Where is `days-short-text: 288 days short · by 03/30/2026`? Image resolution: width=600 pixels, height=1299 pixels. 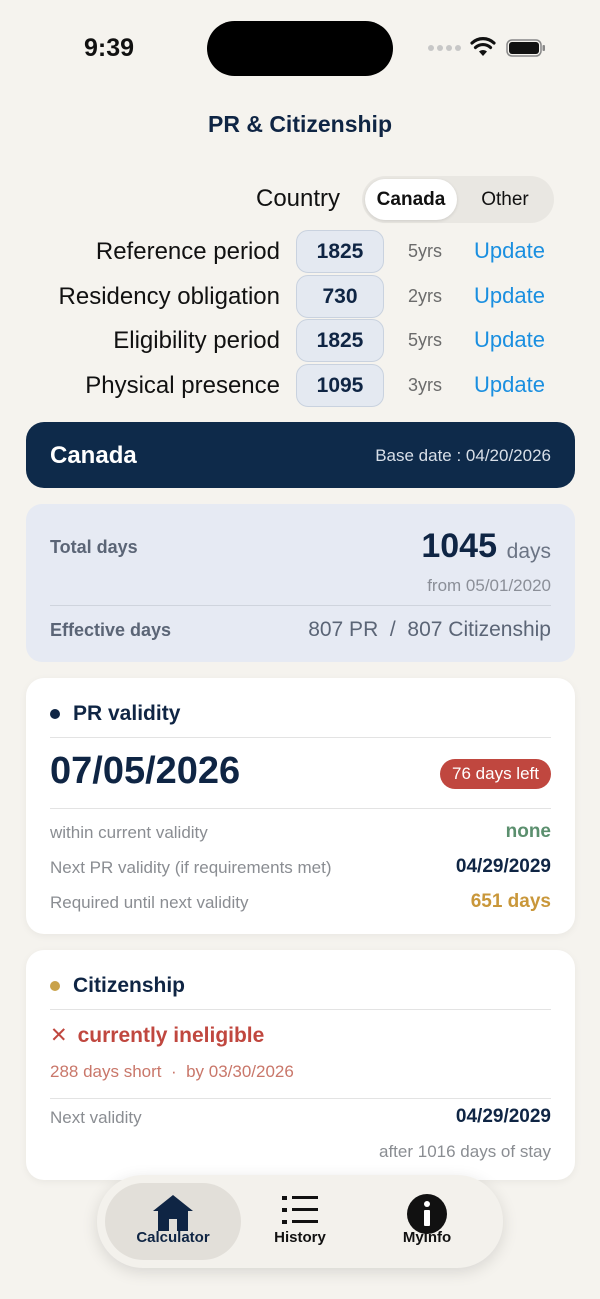 days-short-text: 288 days short · by 03/30/2026 is located at coordinates (172, 1071).